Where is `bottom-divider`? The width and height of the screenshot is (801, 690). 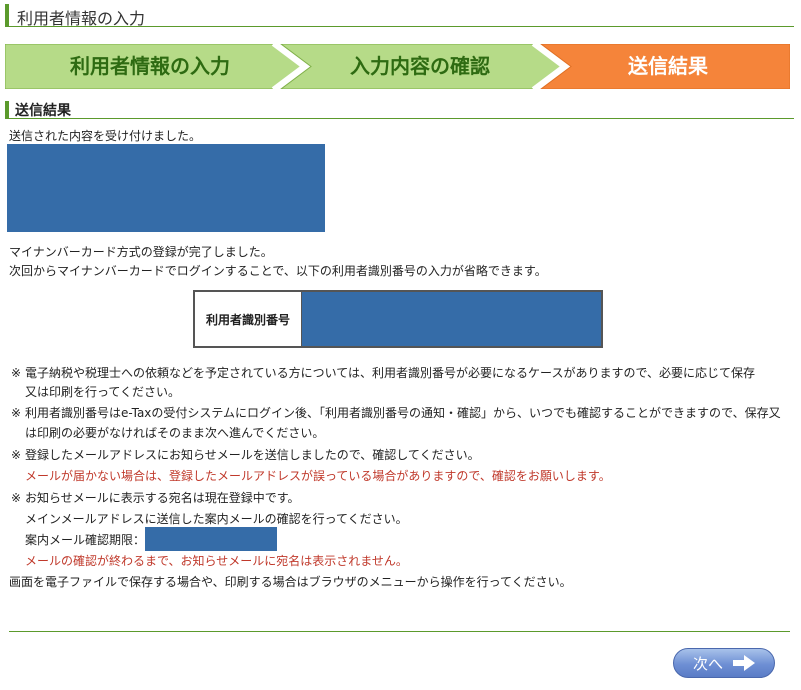 bottom-divider is located at coordinates (399, 631).